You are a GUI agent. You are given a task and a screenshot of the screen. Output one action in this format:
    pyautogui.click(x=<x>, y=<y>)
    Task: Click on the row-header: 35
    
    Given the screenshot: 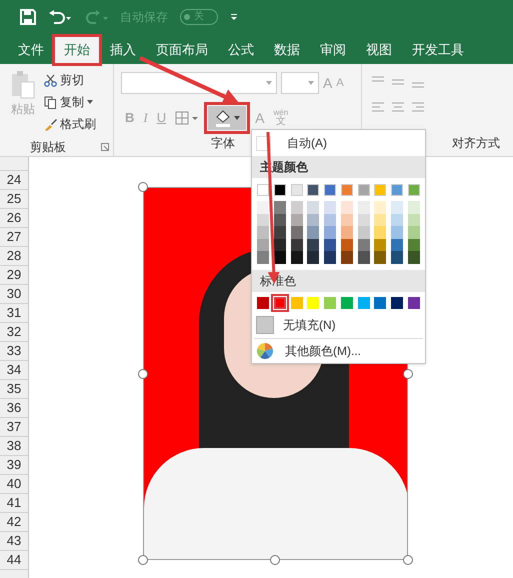 What is the action you would take?
    pyautogui.click(x=14, y=389)
    